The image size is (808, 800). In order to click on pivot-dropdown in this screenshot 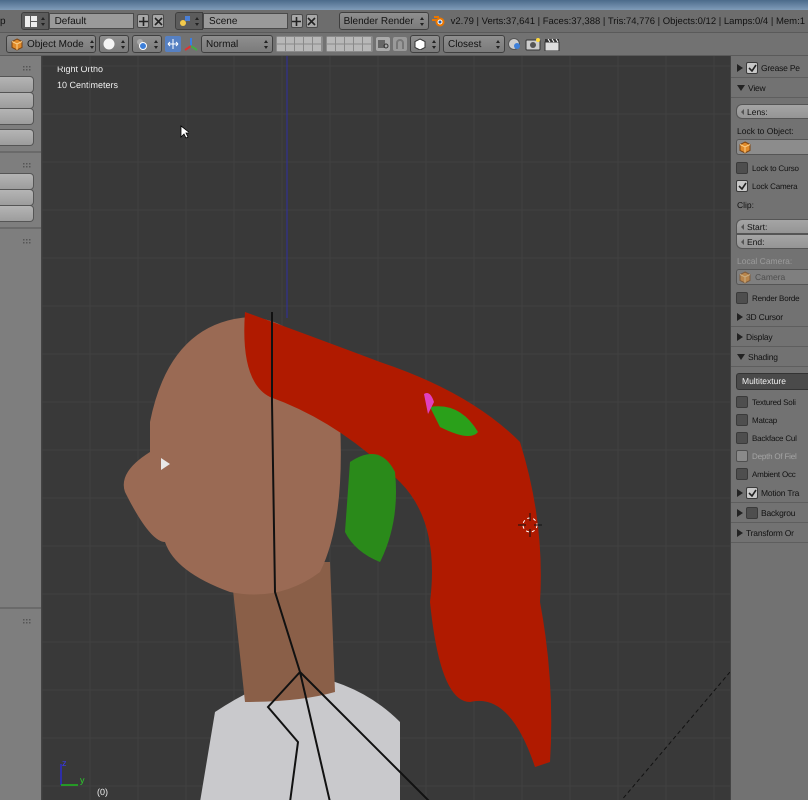, I will do `click(147, 44)`.